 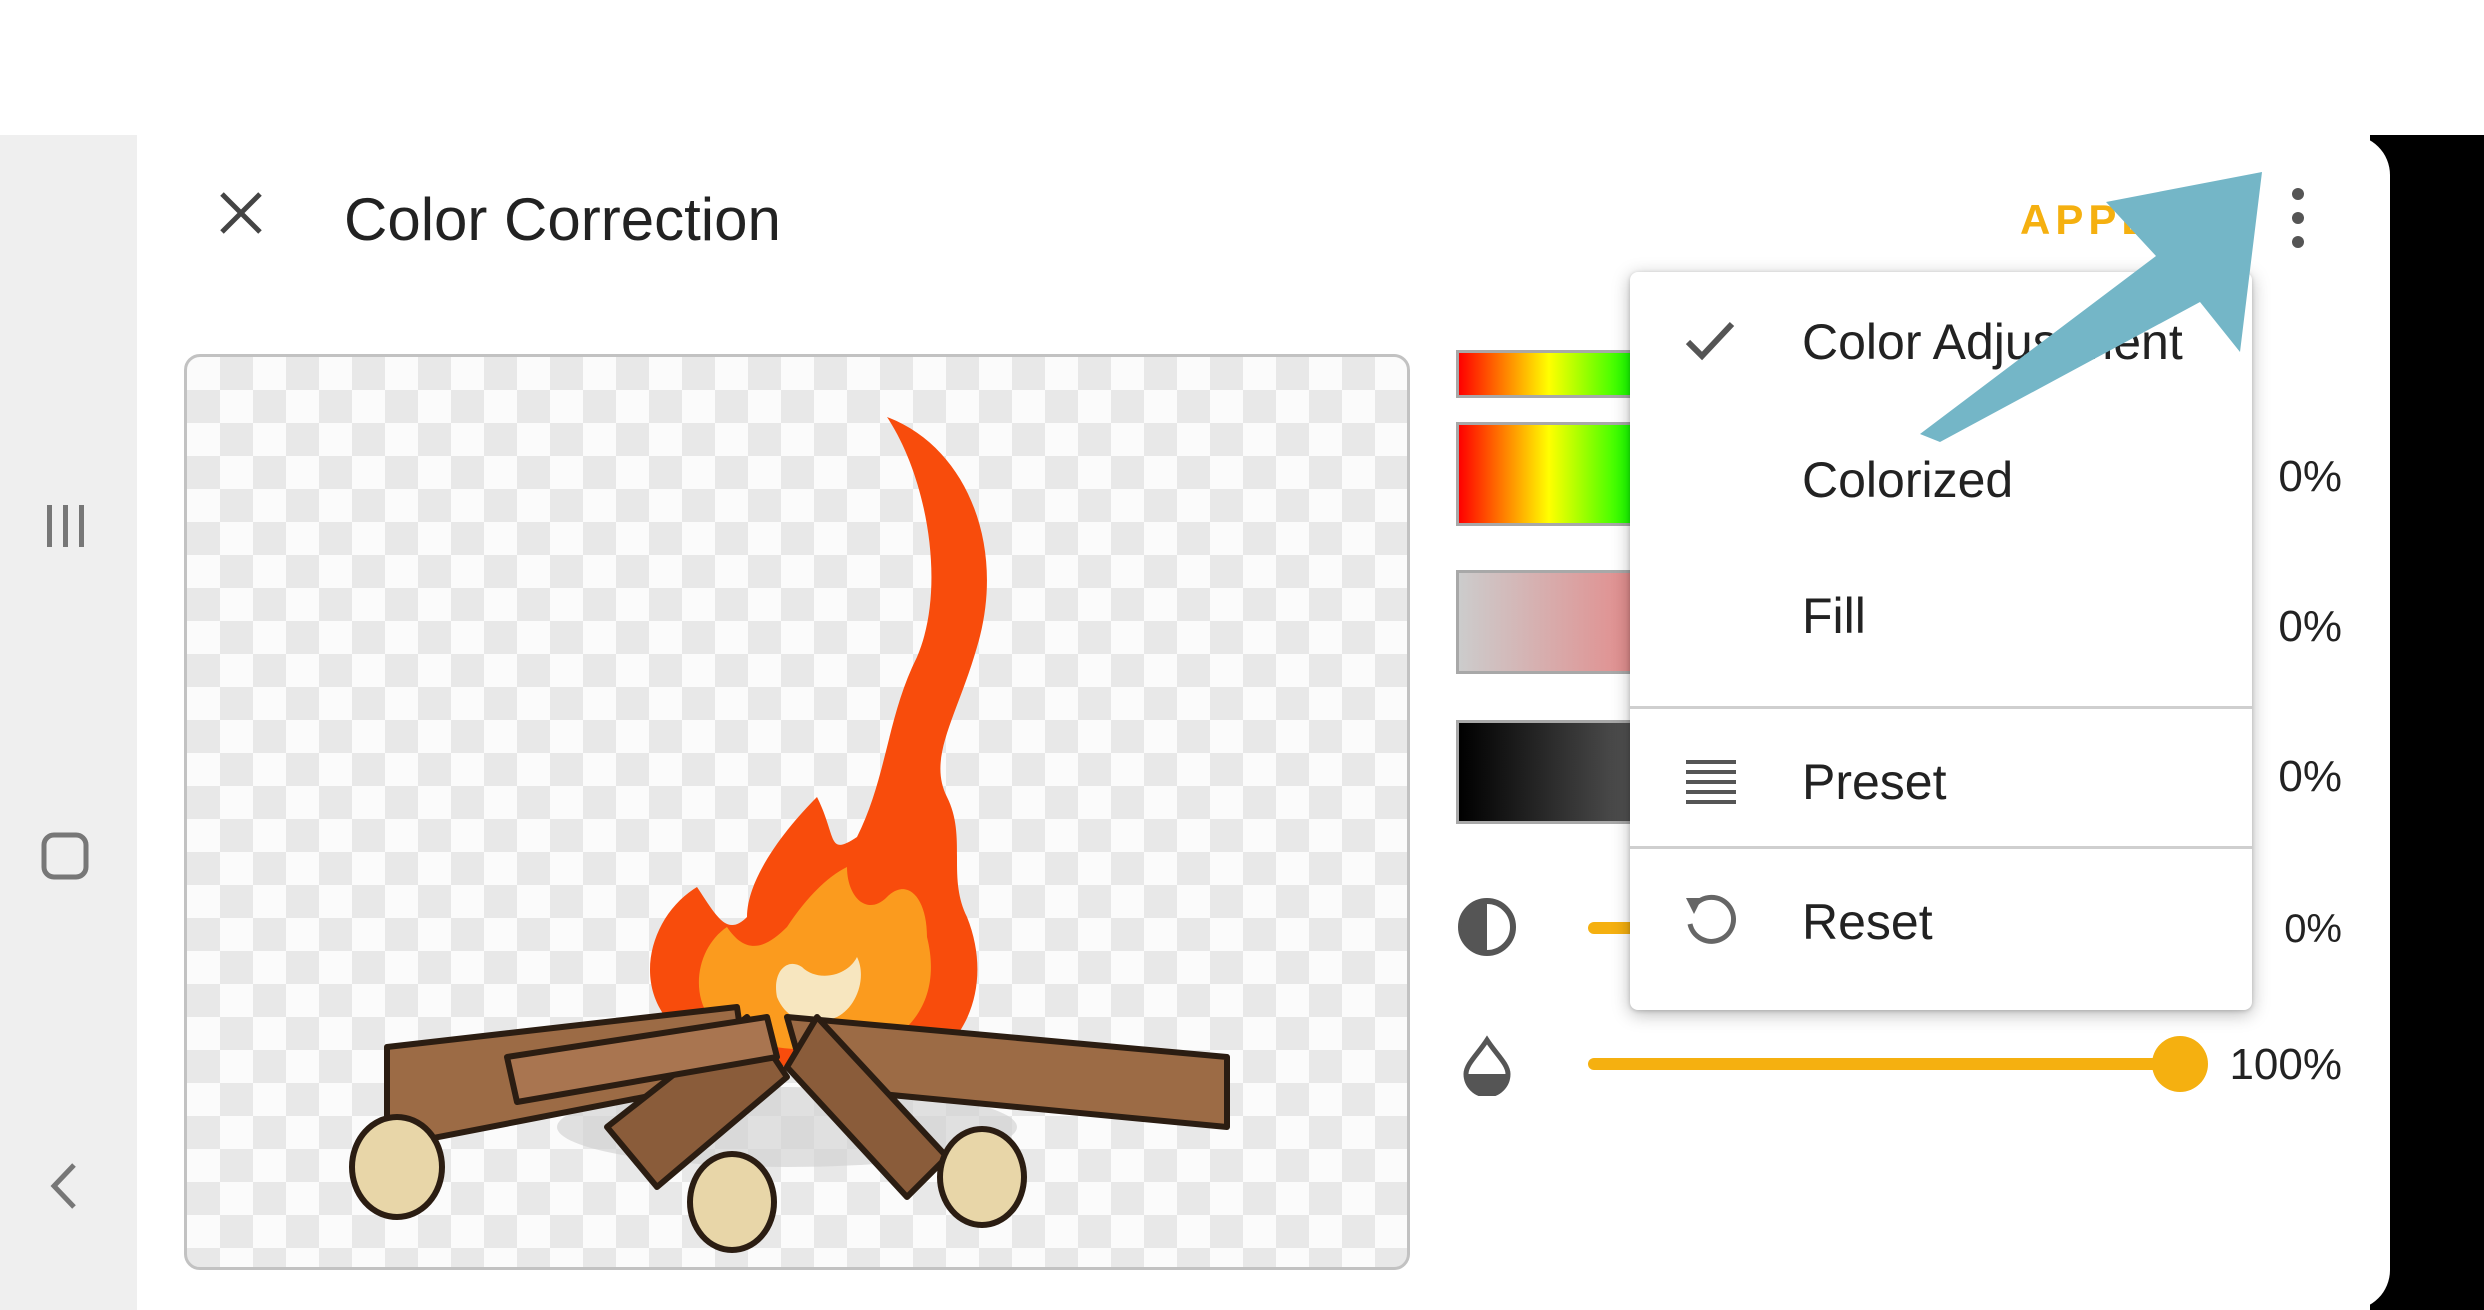 I want to click on menu-item-preset: Preset, so click(x=1941, y=778).